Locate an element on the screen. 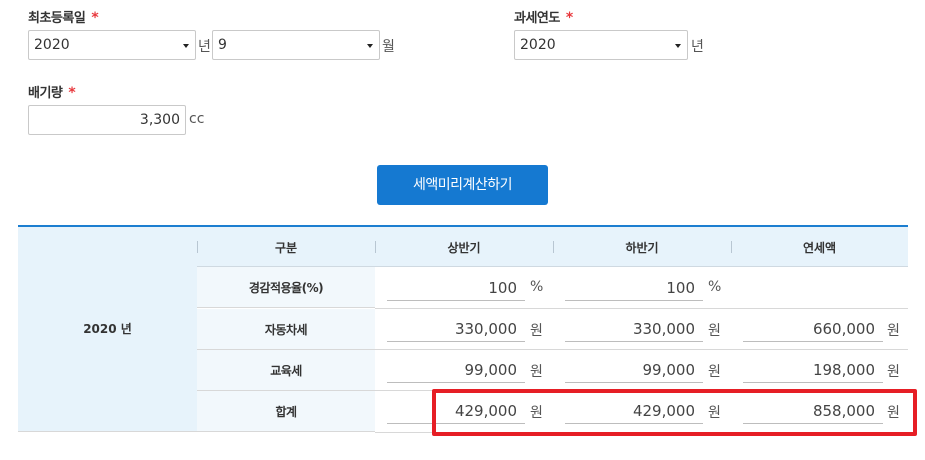 The width and height of the screenshot is (925, 460). education-tax-second-half: 99,000 is located at coordinates (634, 370).